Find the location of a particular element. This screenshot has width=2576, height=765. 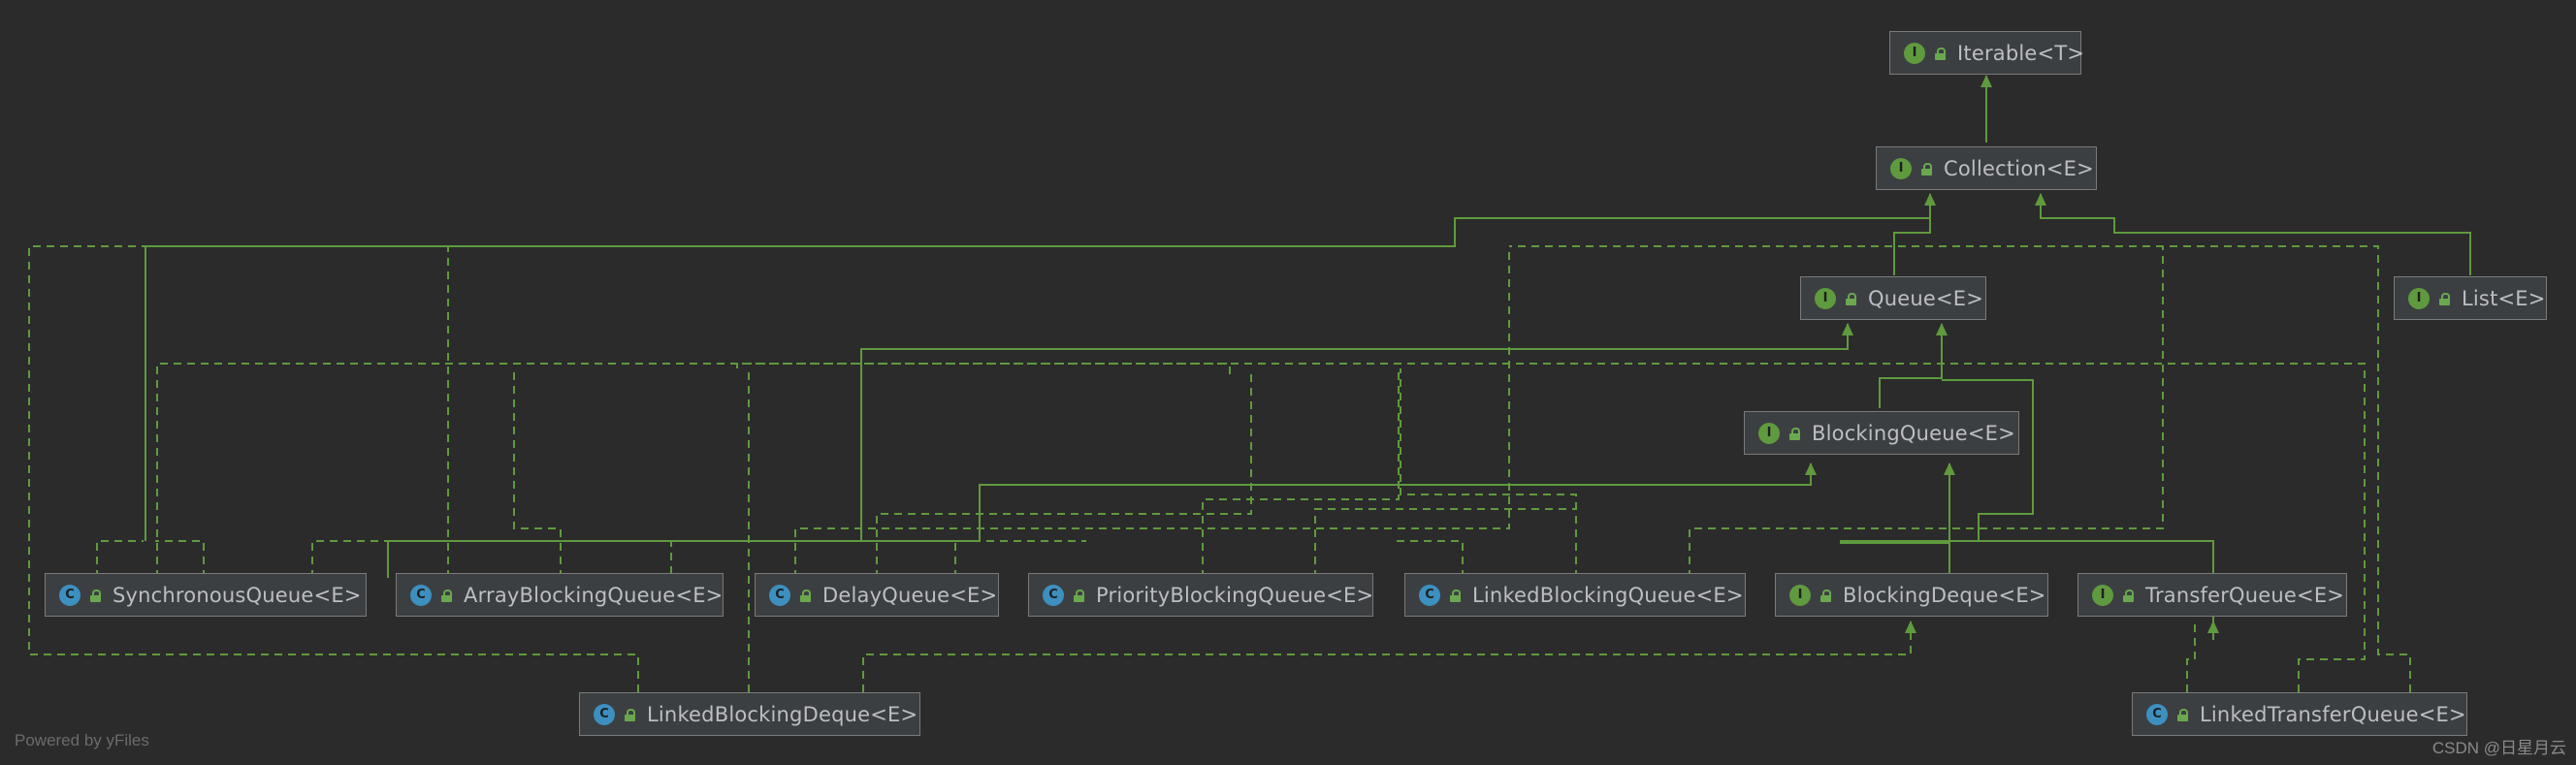

node-label: LinkedBlockingQueue<E> is located at coordinates (1608, 595).